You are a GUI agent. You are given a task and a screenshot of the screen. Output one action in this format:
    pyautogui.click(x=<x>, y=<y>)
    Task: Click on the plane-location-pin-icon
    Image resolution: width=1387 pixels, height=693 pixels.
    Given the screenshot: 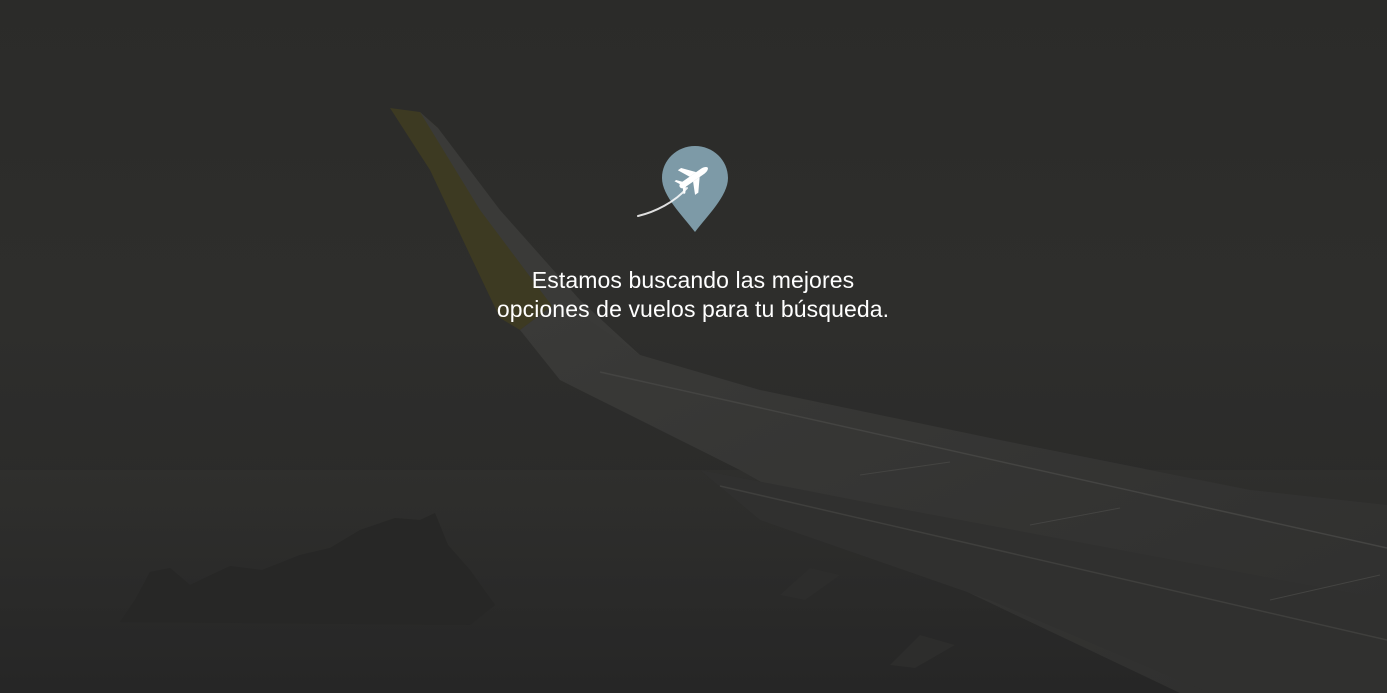 What is the action you would take?
    pyautogui.click(x=682, y=189)
    